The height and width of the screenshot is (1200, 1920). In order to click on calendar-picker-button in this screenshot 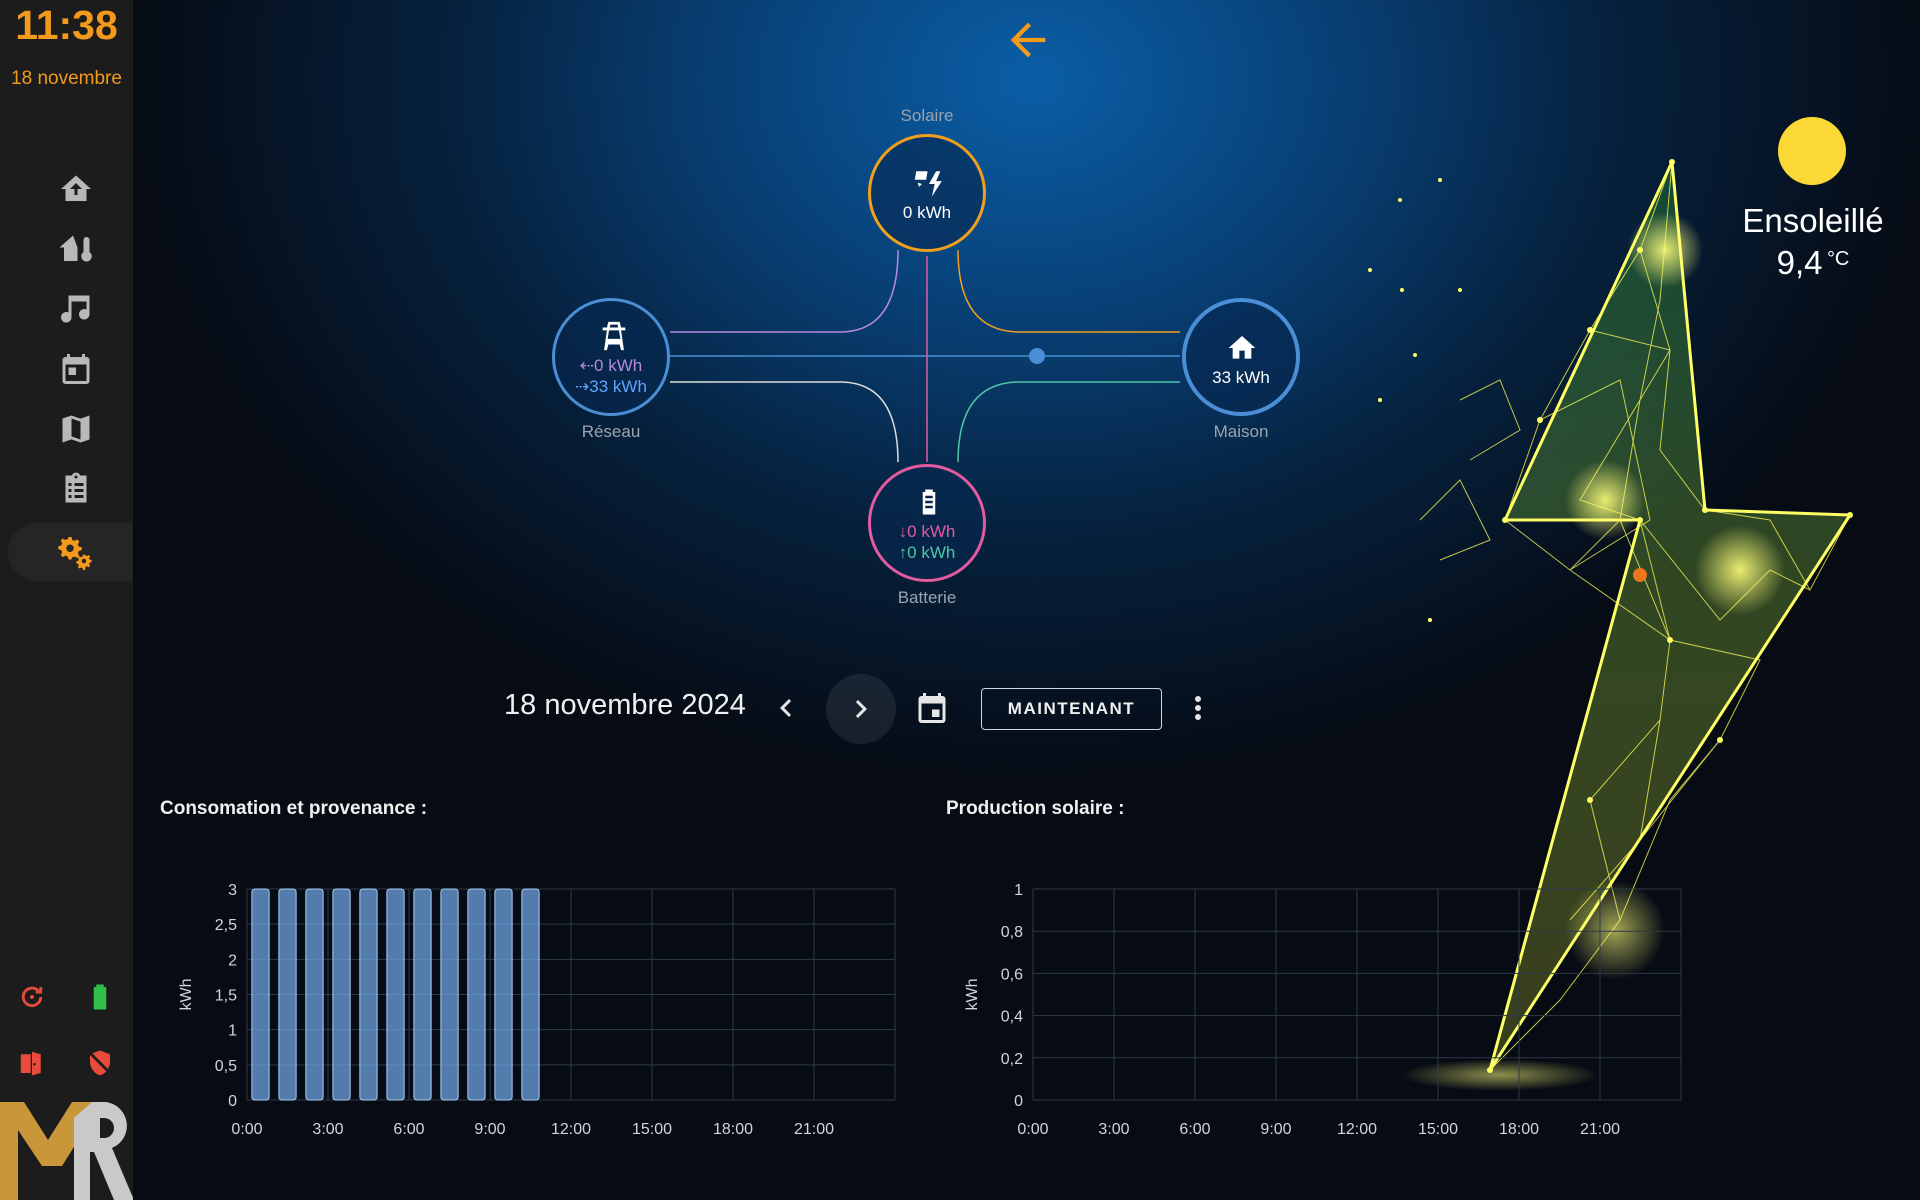, I will do `click(933, 709)`.